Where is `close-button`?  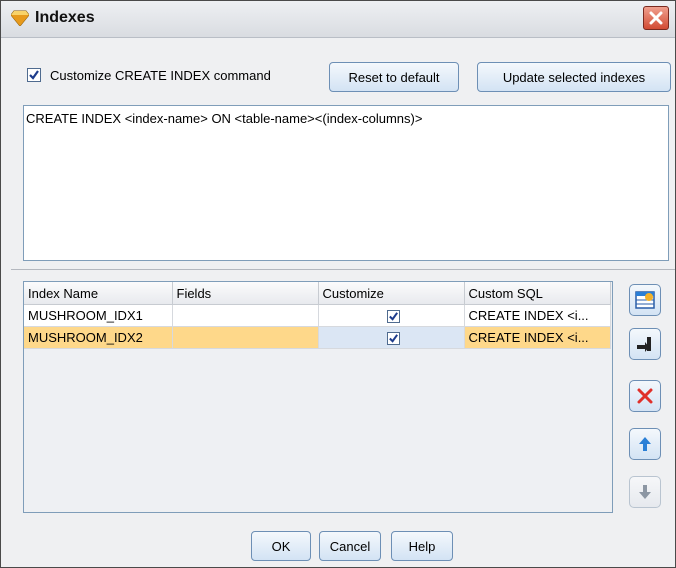
close-button is located at coordinates (656, 18).